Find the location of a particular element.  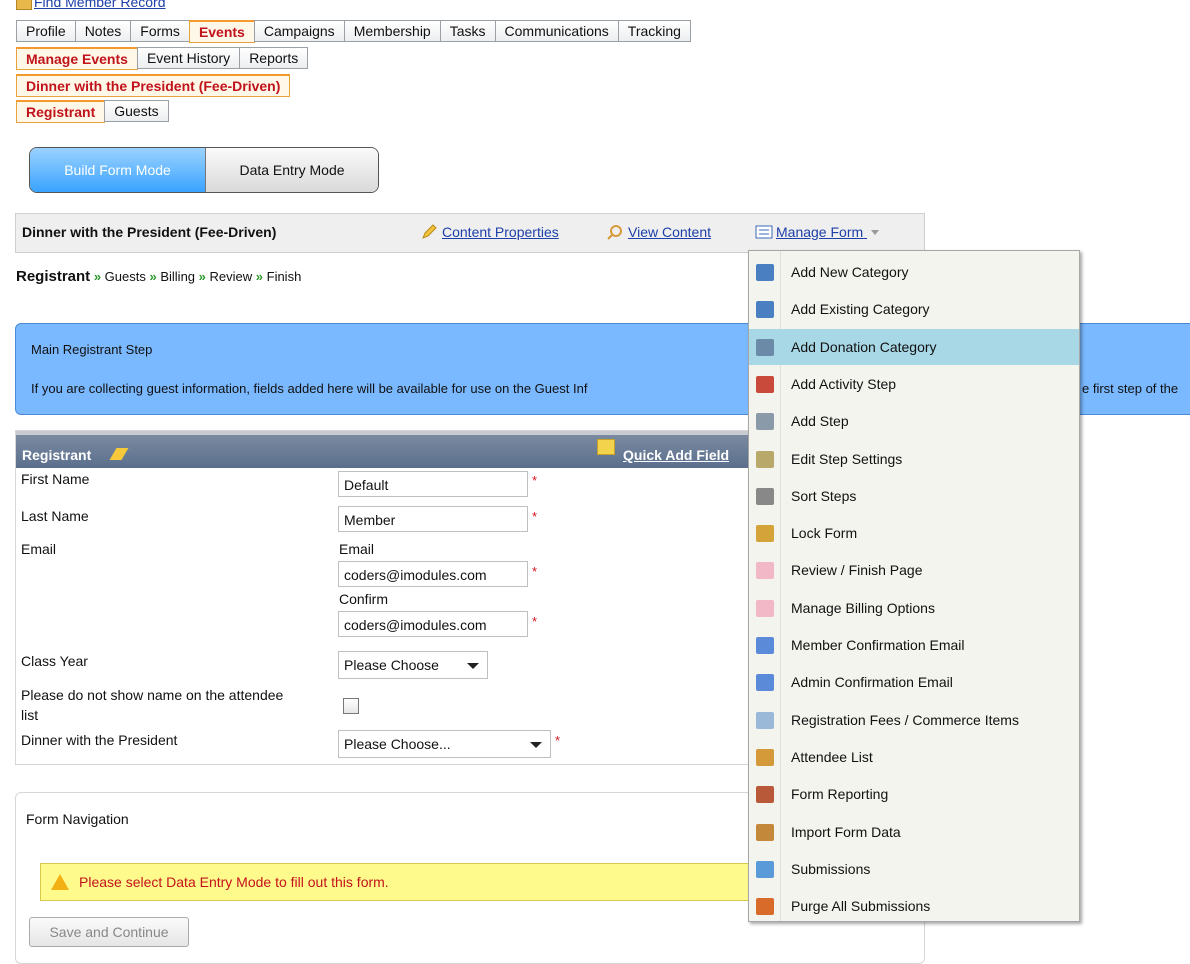

menu-item-label: Form Reporting is located at coordinates (840, 794).